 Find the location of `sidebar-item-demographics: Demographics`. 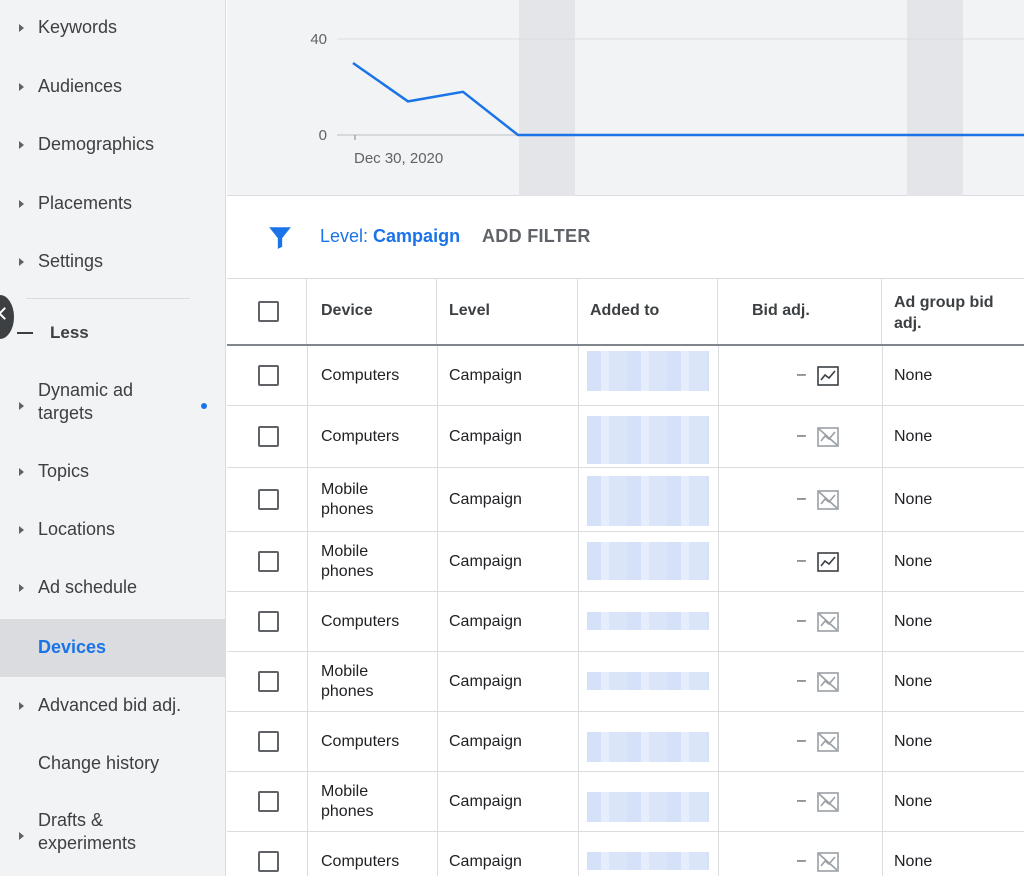

sidebar-item-demographics: Demographics is located at coordinates (113, 145).